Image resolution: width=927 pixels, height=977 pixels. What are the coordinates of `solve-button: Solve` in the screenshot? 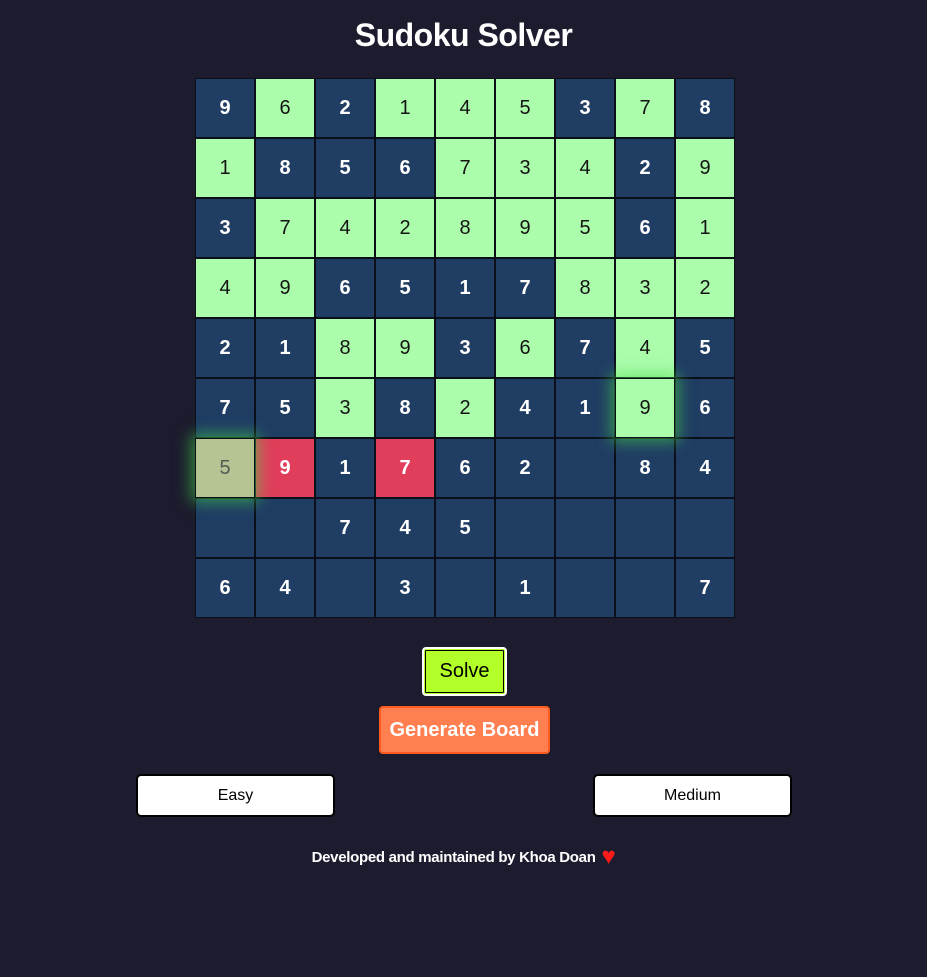 It's located at (464, 671).